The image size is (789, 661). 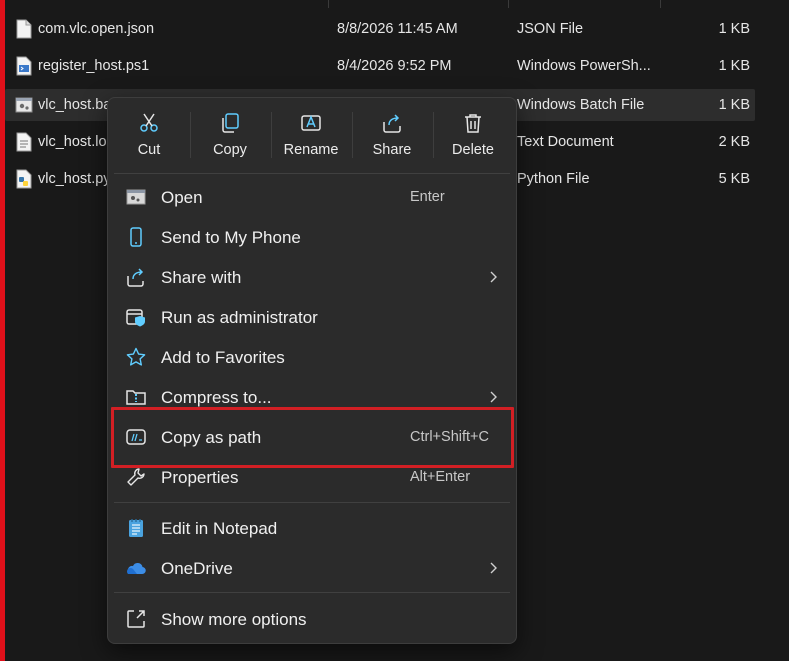 I want to click on delete-button: Delete, so click(x=473, y=136).